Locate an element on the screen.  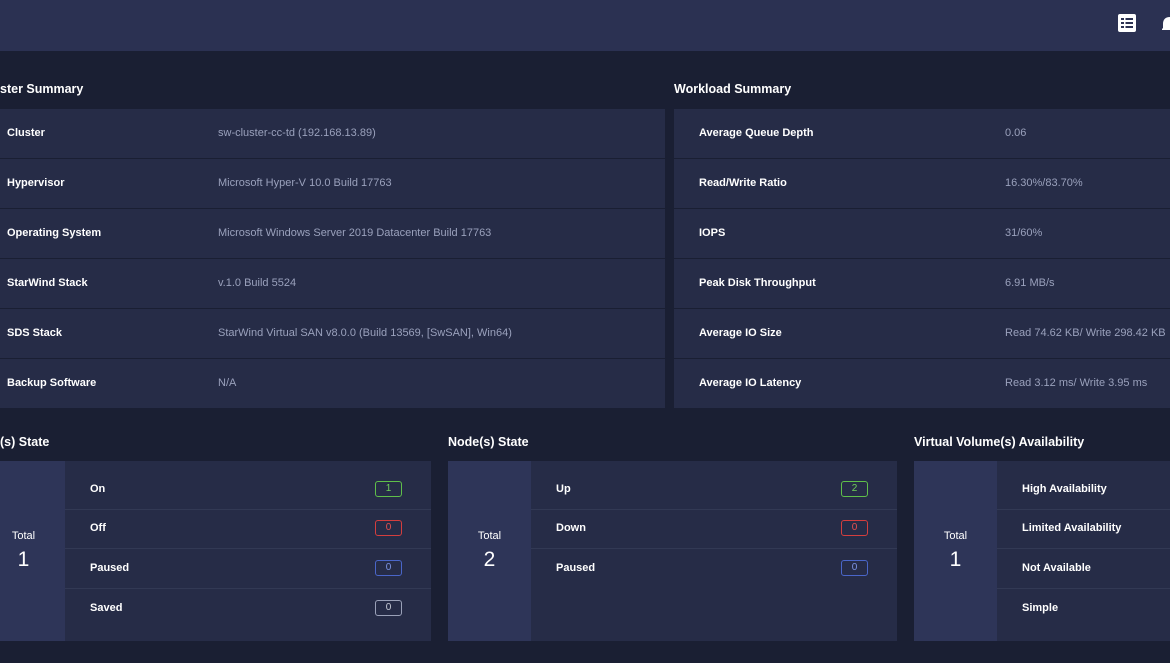
state-row-down: Down 0 is located at coordinates (714, 529).